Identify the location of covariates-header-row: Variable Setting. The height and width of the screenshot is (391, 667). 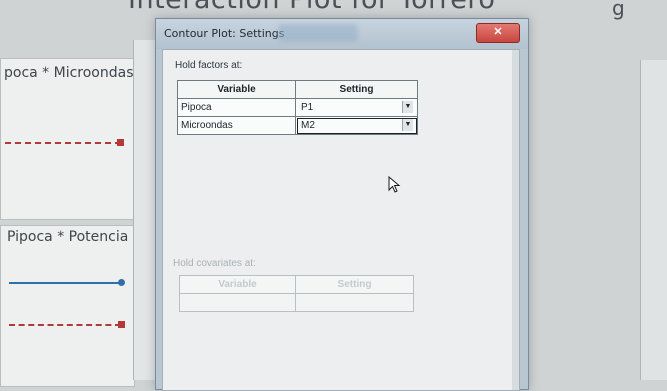
(296, 284).